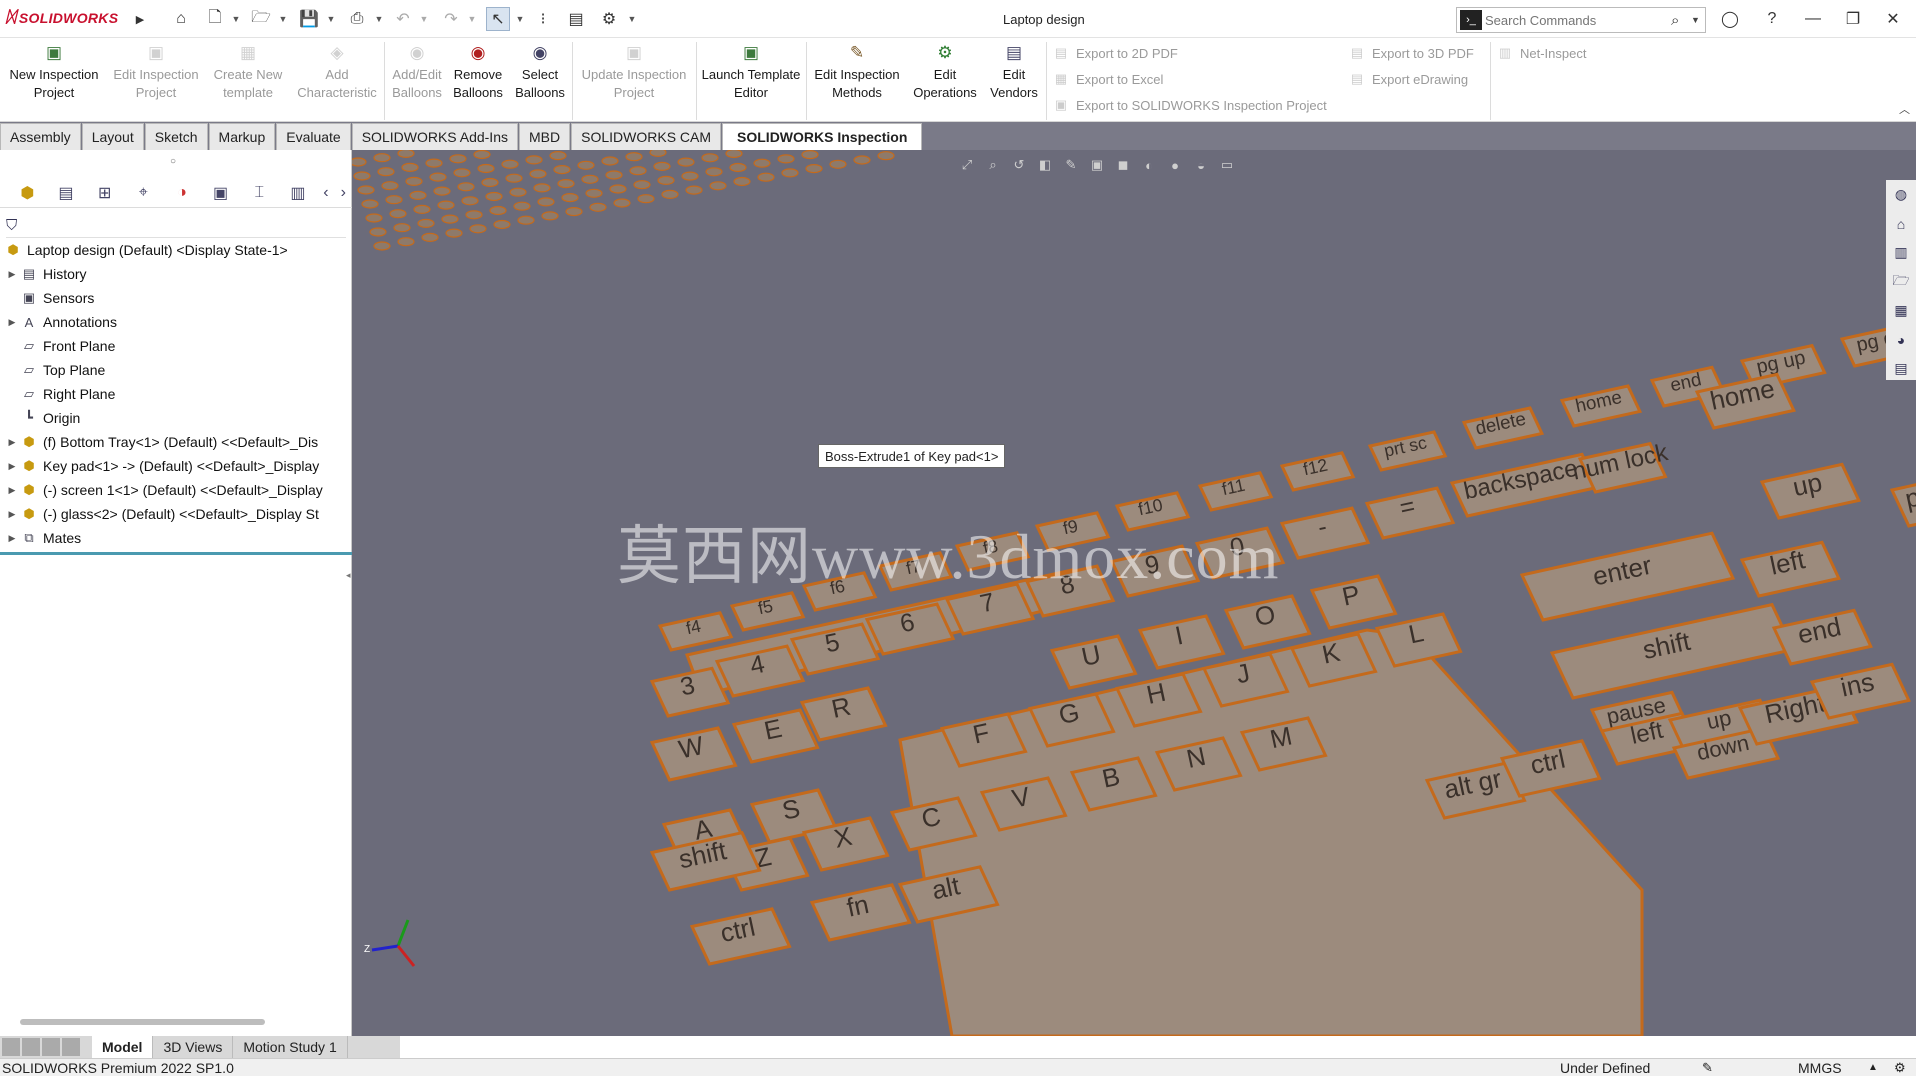 The width and height of the screenshot is (1916, 1076). Describe the element at coordinates (1904, 109) in the screenshot. I see `collapse-ribbon-icon: ︿` at that location.